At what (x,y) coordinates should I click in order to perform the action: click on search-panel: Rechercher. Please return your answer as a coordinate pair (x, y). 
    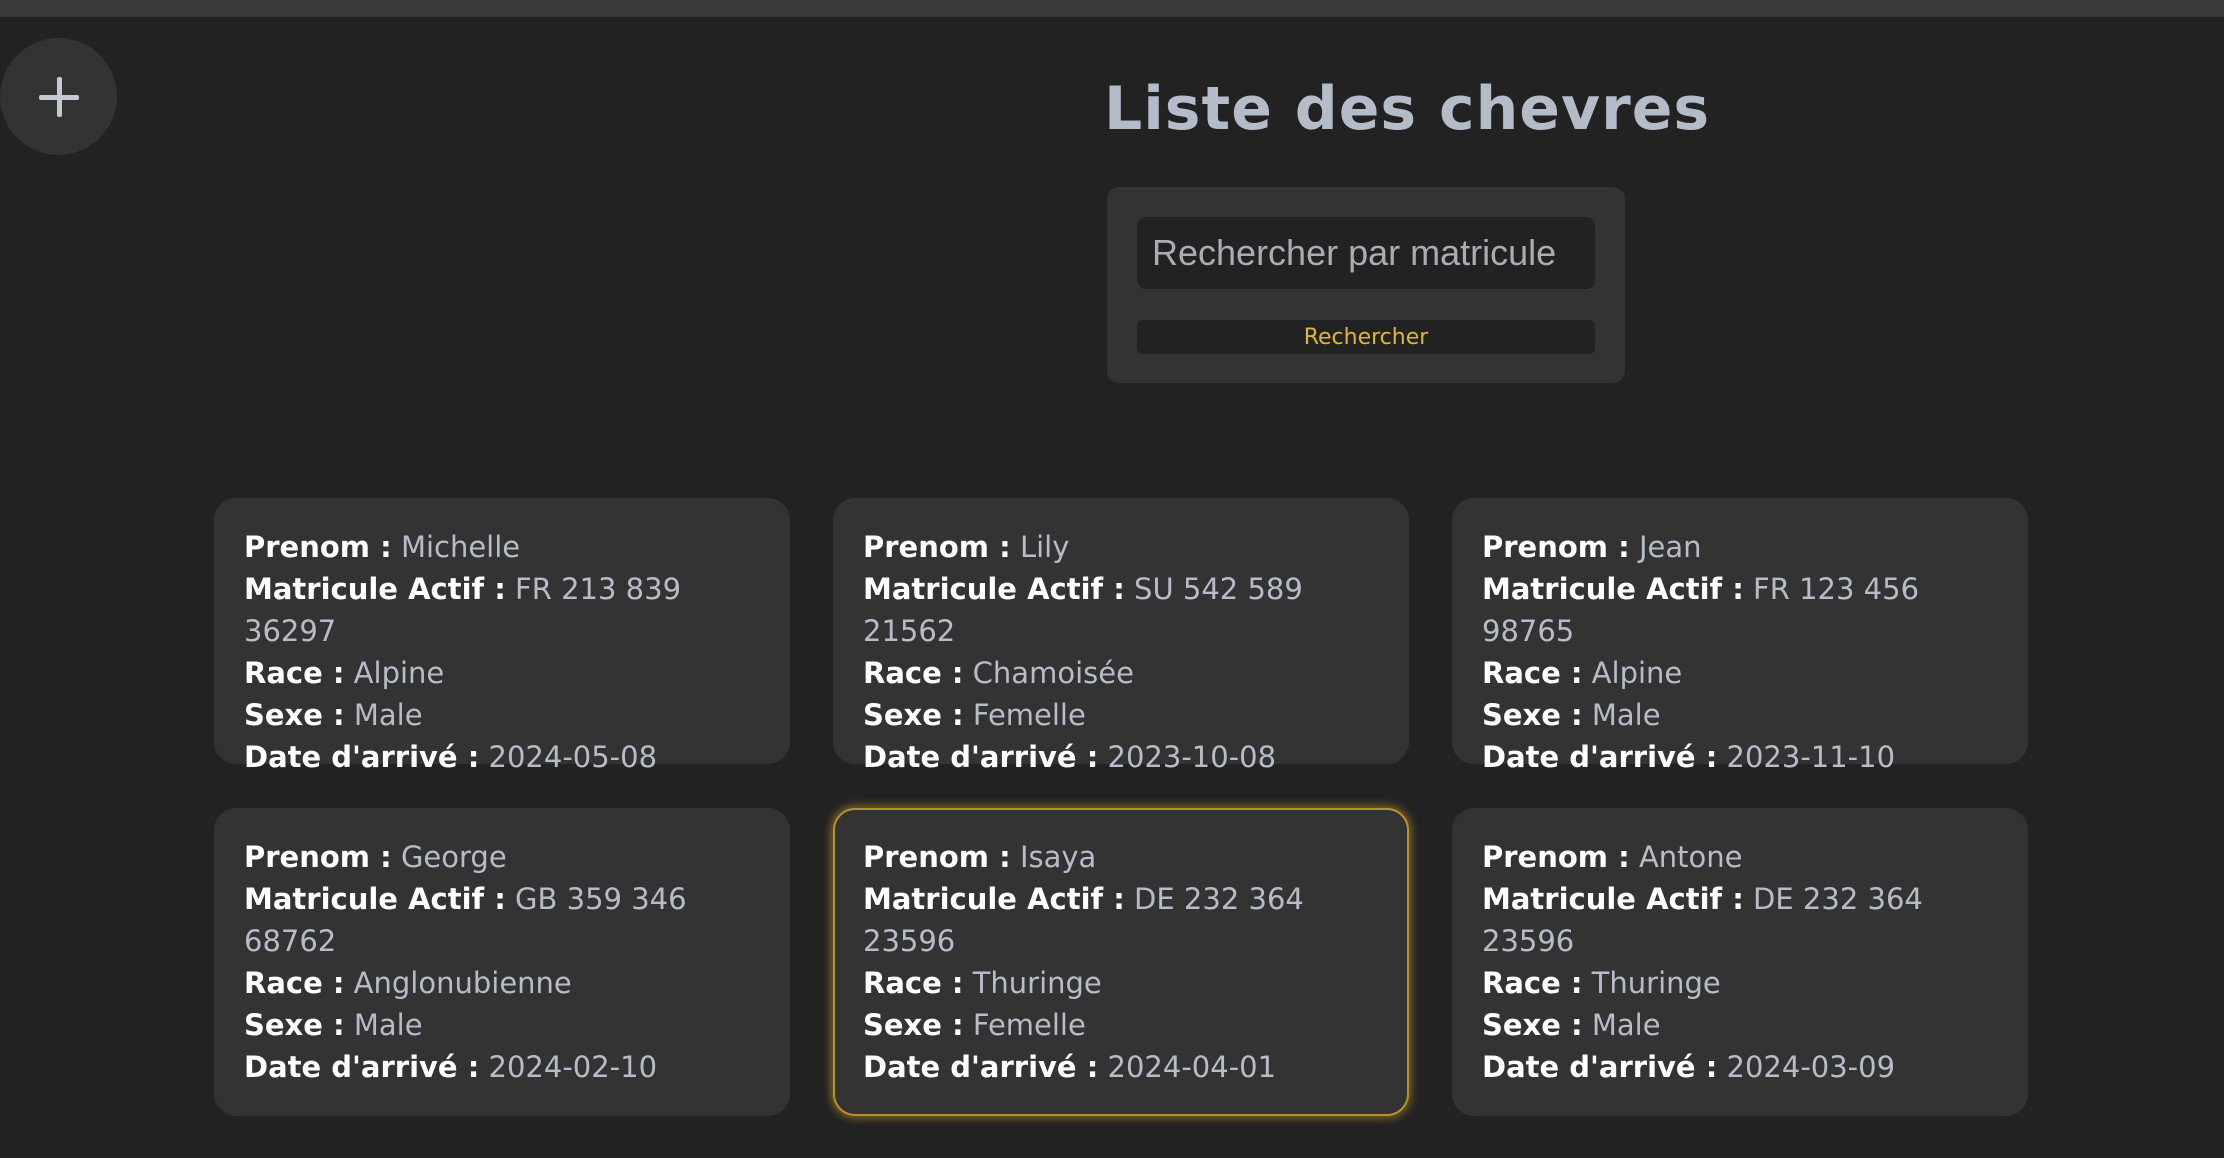
    Looking at the image, I should click on (1366, 285).